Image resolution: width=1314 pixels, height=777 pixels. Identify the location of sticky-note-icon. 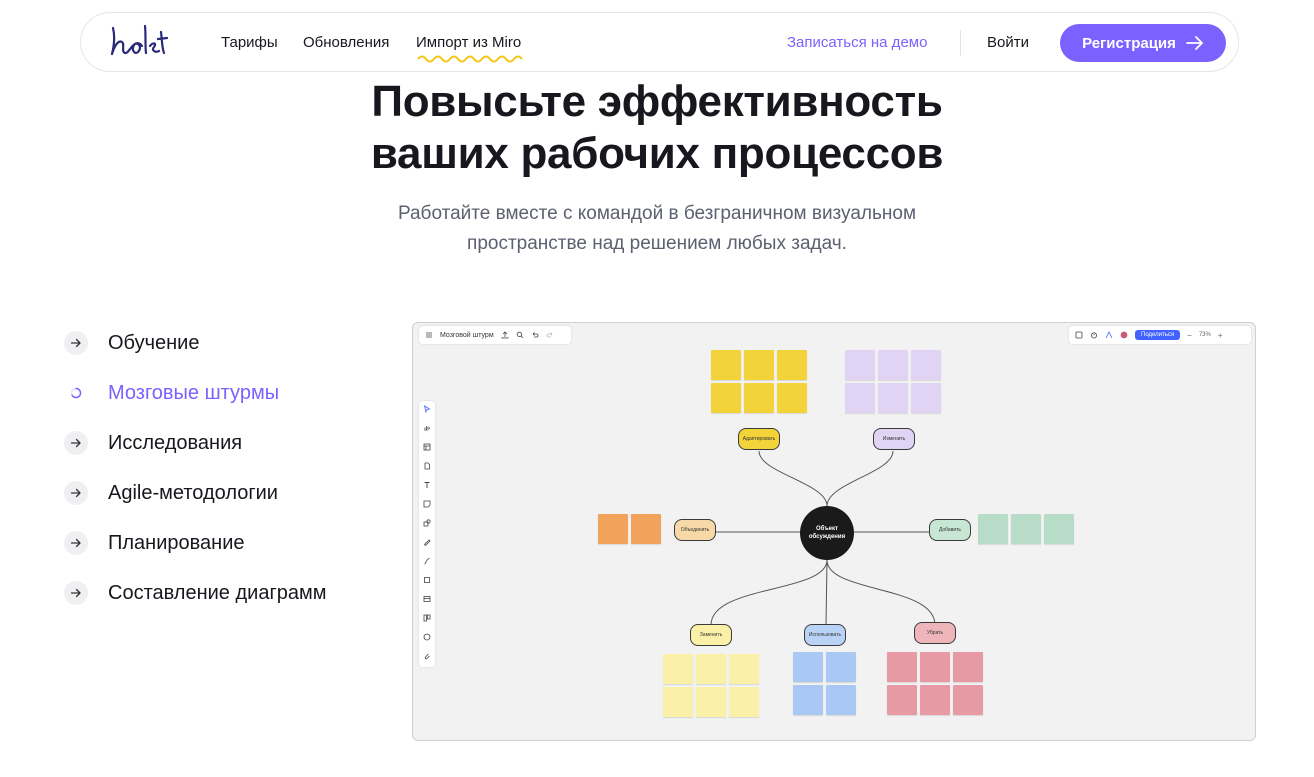
(427, 504).